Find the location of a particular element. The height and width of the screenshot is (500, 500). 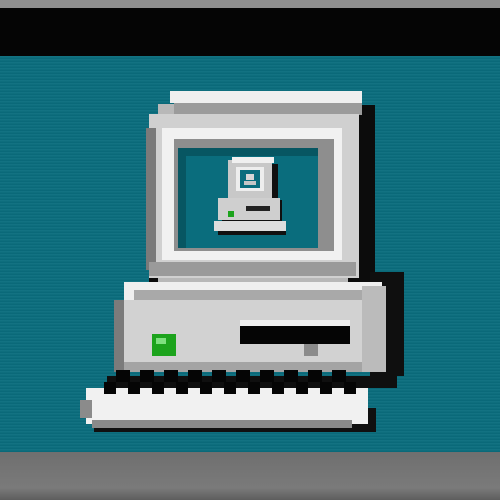

small-keyboard-shadow is located at coordinates (252, 233).